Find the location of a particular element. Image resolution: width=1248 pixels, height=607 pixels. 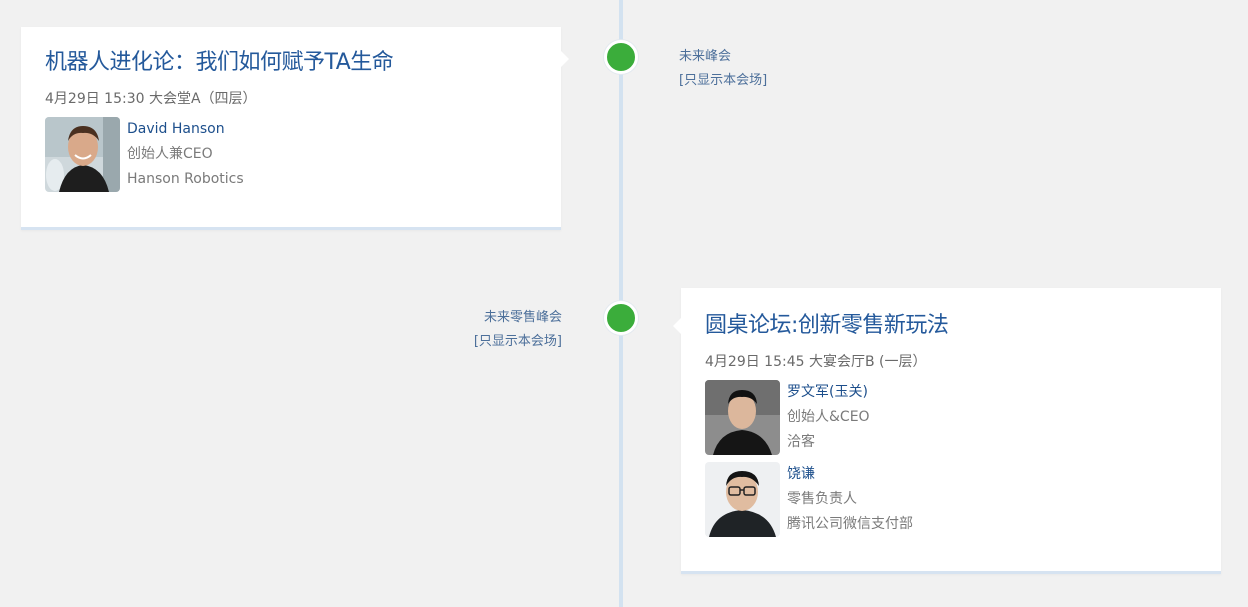

speaker-info: 罗文军(玉关) 创始人&CEO 洽客 is located at coordinates (828, 417).